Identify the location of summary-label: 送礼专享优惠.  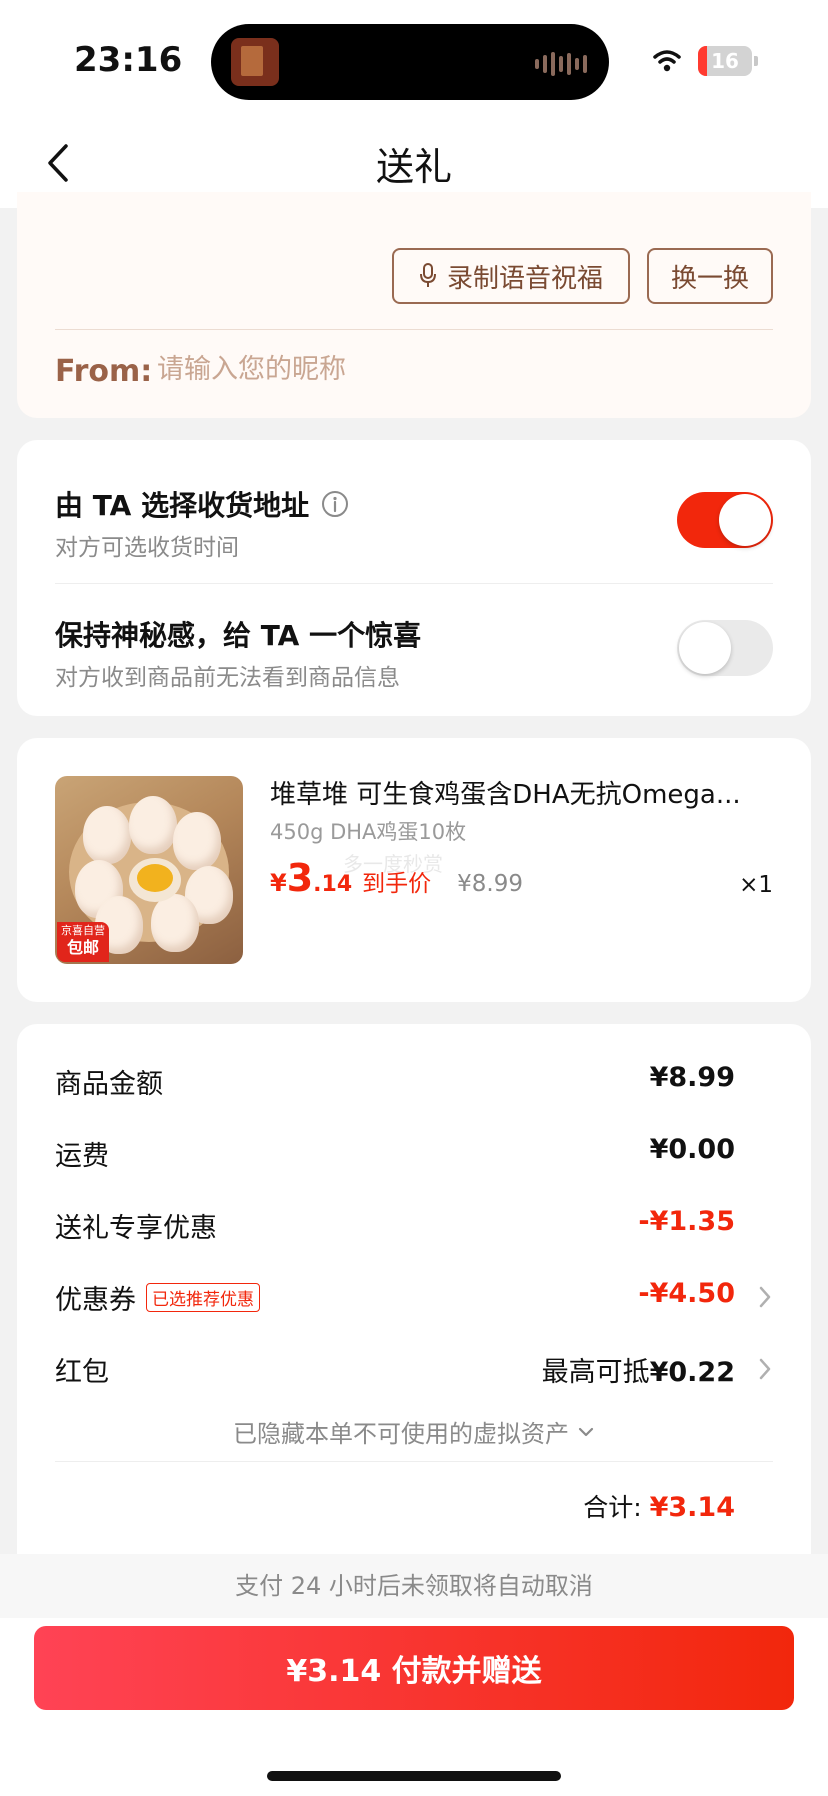
(136, 1228).